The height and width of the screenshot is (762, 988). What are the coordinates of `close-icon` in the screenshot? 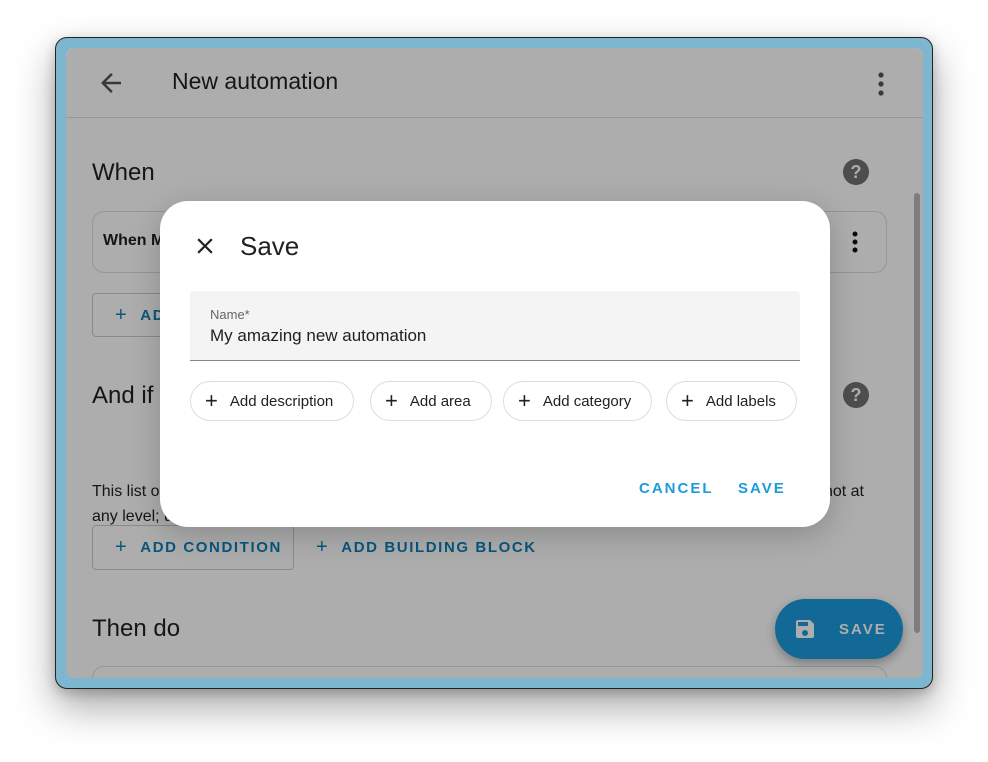 It's located at (205, 246).